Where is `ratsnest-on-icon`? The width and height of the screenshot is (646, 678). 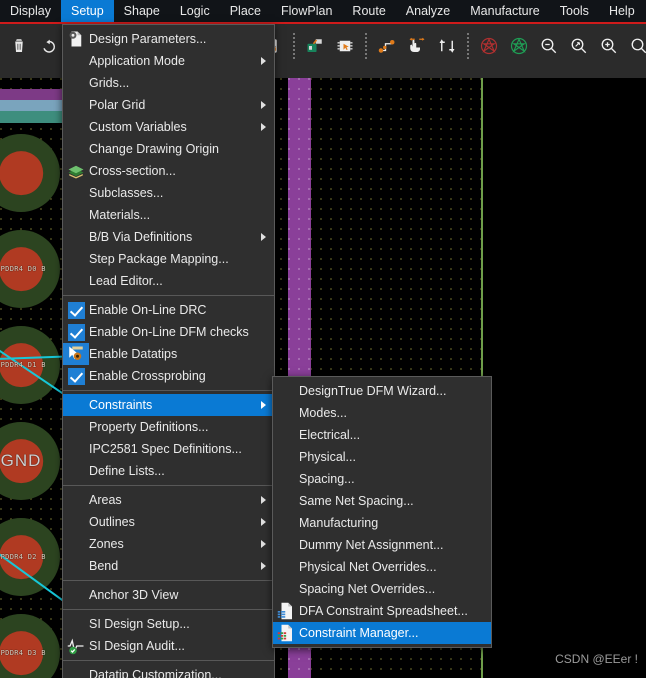
ratsnest-on-icon is located at coordinates (519, 46).